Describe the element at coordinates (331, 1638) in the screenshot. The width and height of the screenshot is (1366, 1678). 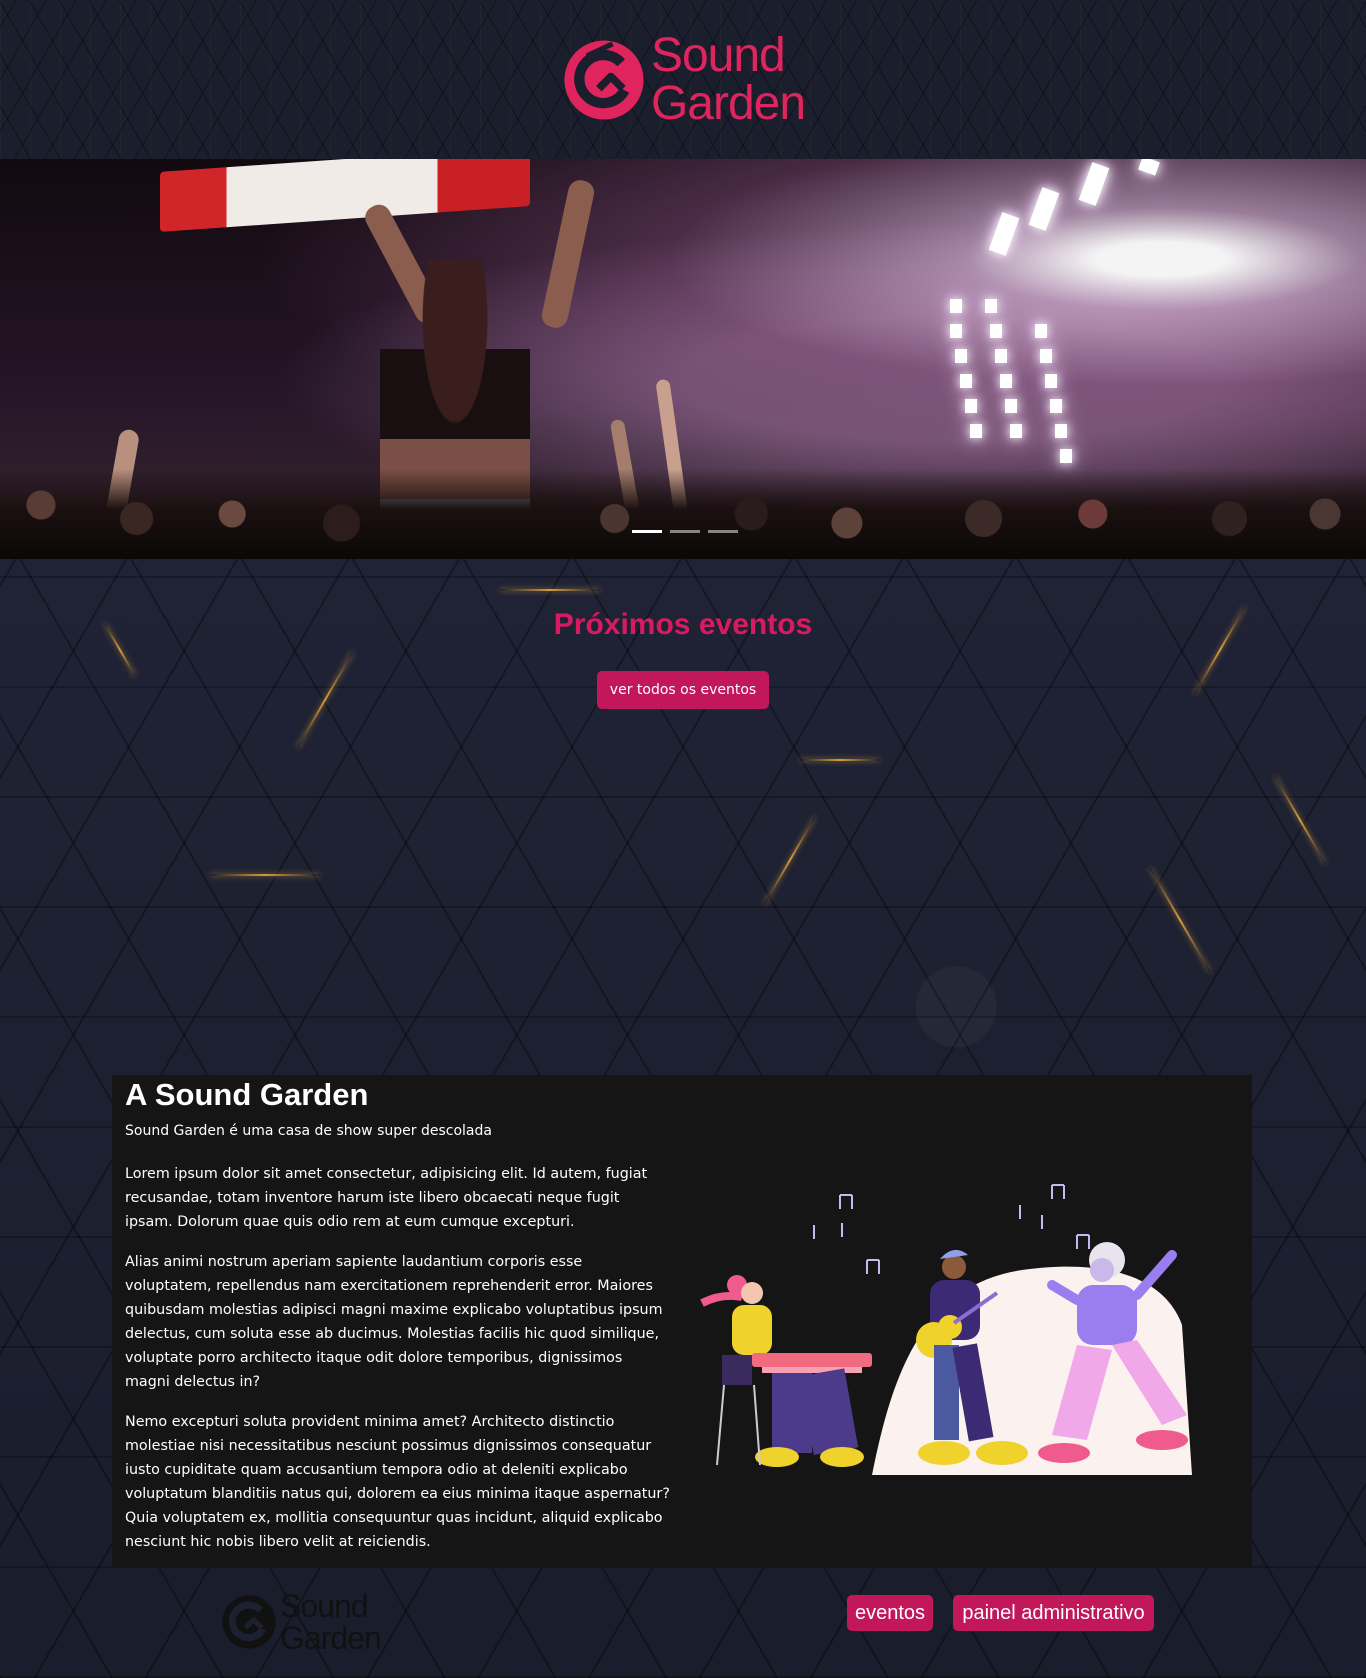
I see `footer-brand-line2: Garden` at that location.